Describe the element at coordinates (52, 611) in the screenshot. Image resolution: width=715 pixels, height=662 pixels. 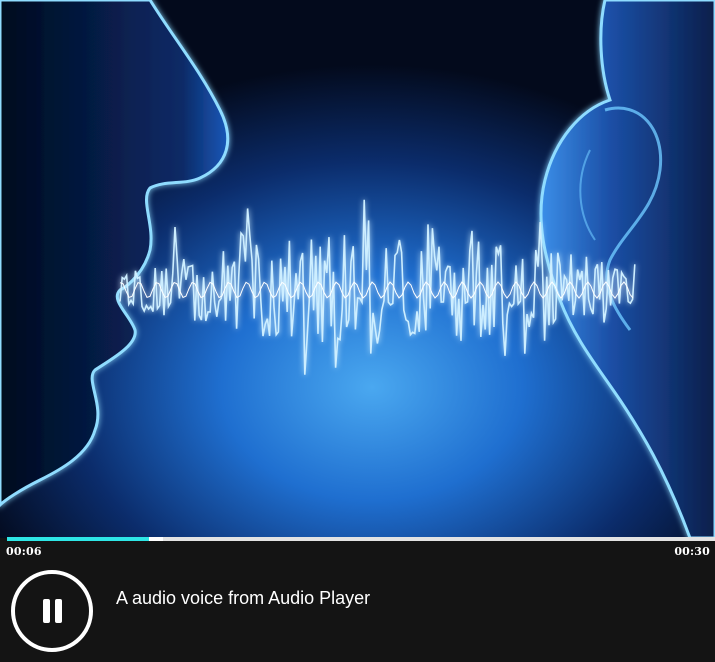
I see `pause-button` at that location.